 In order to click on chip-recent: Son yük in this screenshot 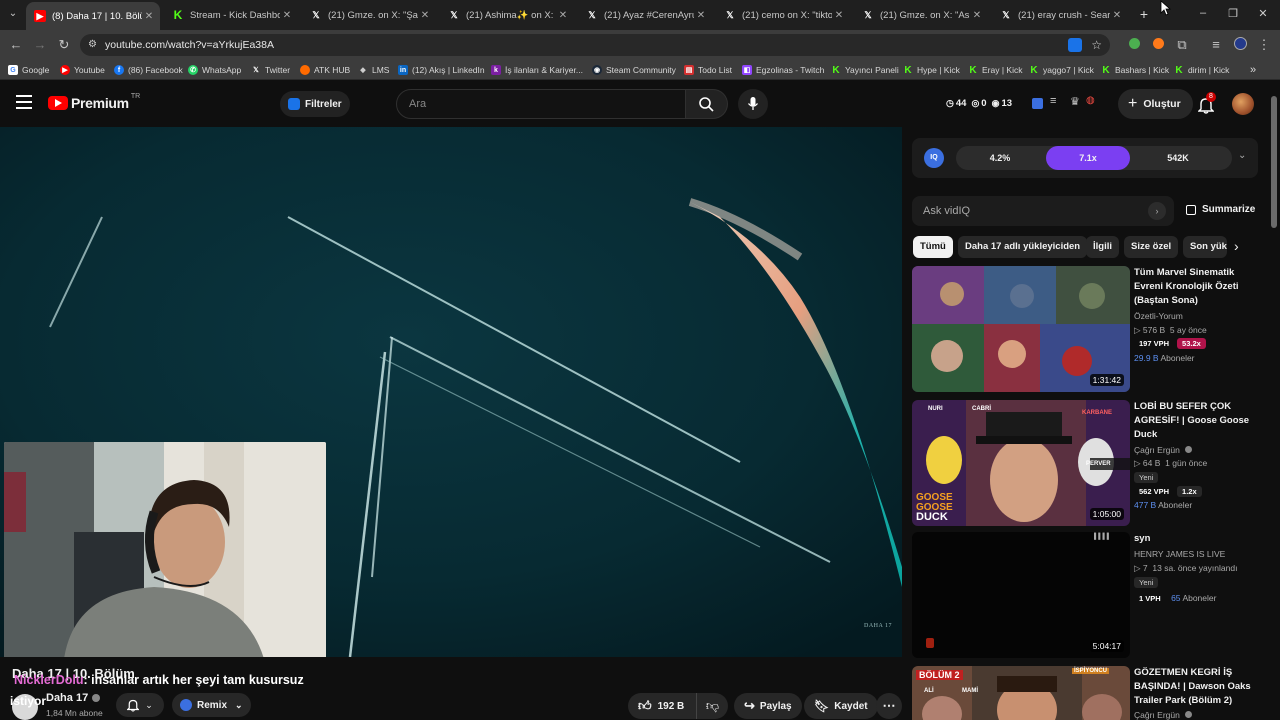, I will do `click(1205, 247)`.